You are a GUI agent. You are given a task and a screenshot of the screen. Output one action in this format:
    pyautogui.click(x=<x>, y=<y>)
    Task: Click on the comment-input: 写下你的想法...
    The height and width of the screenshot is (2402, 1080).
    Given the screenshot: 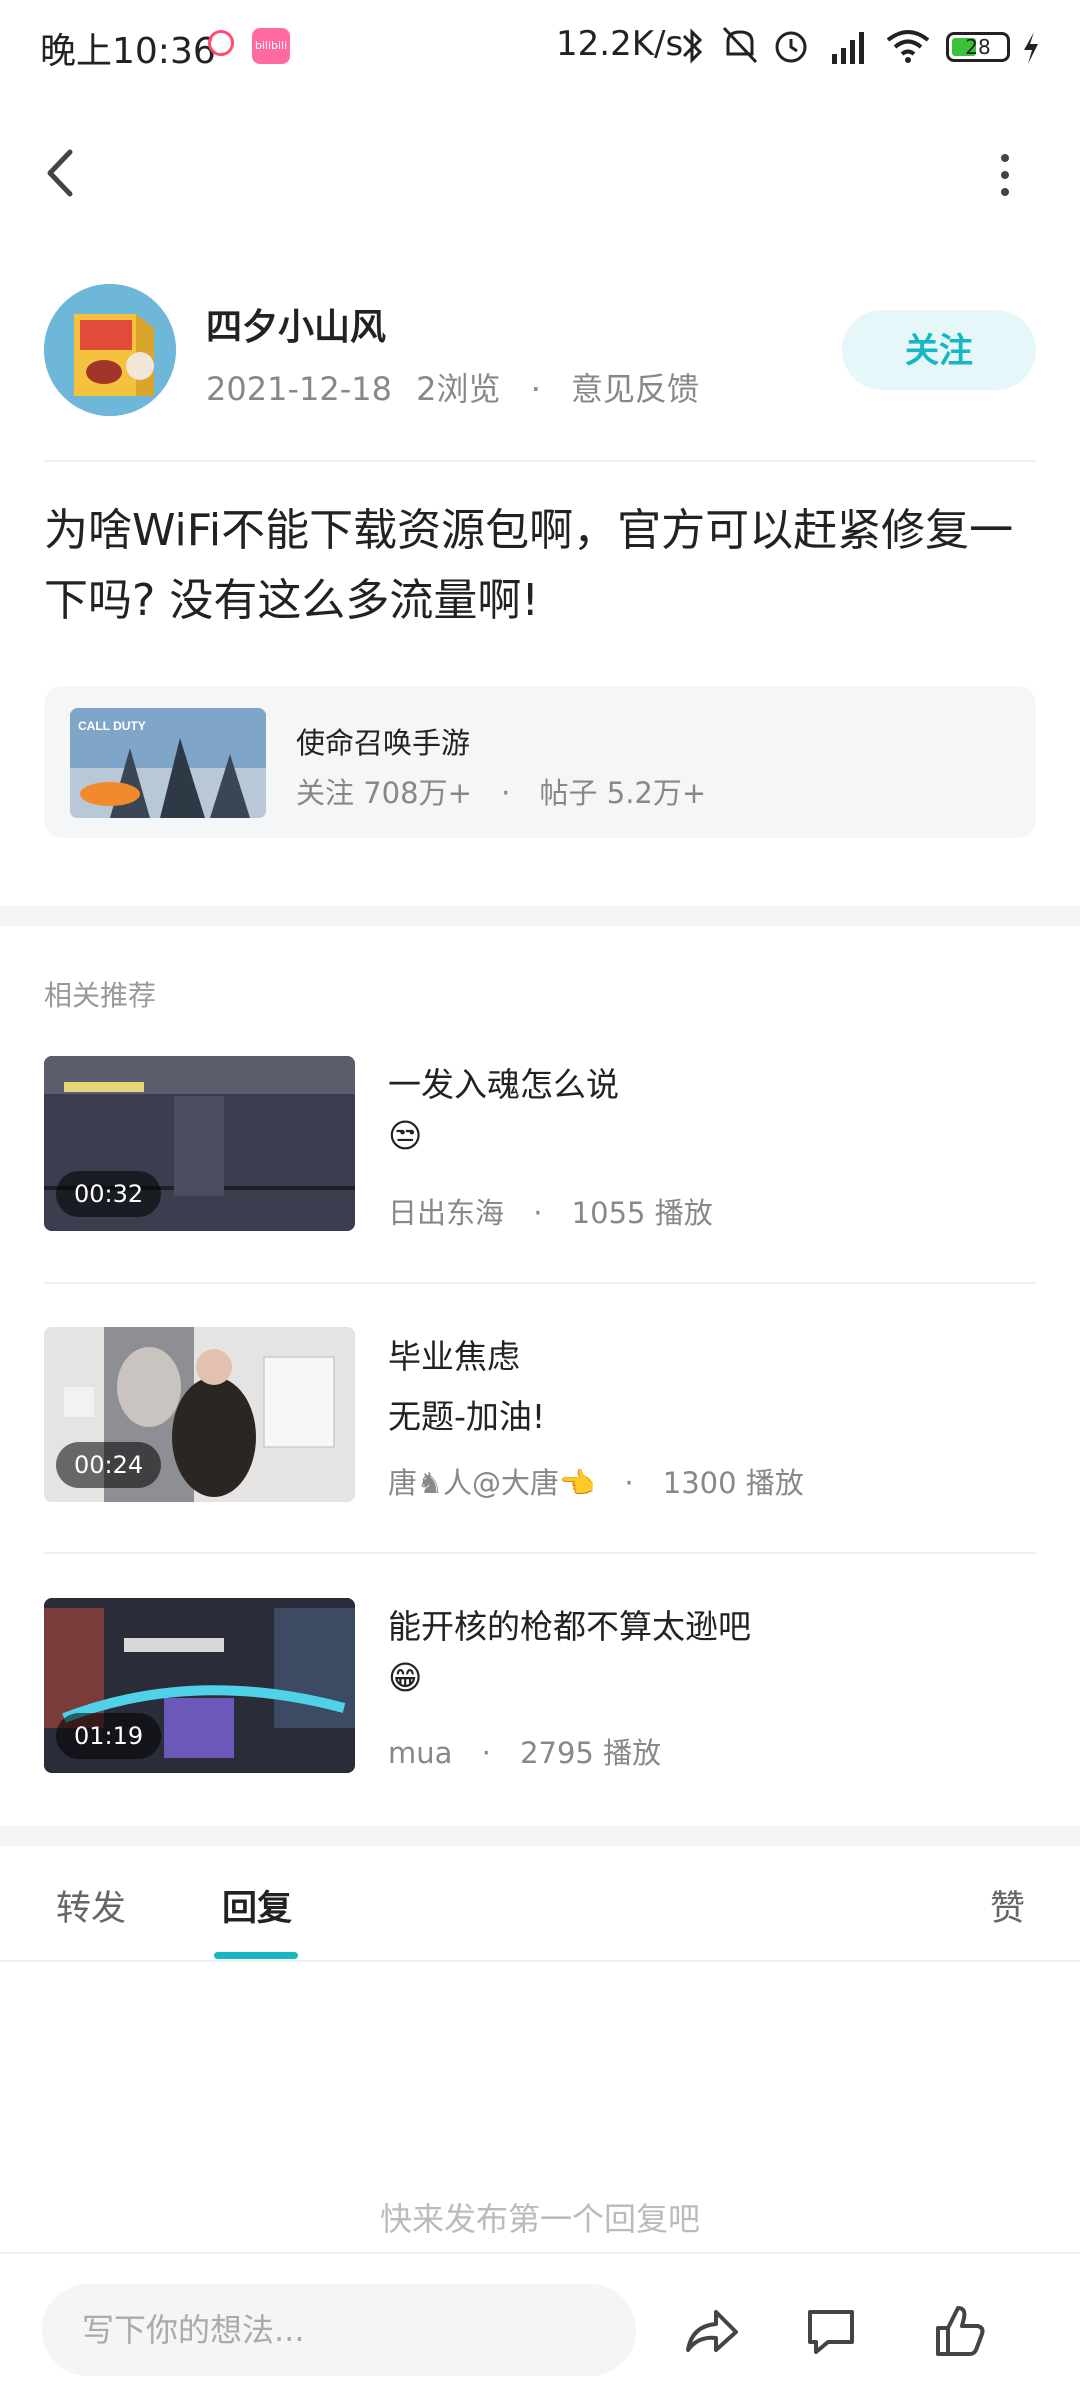 What is the action you would take?
    pyautogui.click(x=339, y=2330)
    